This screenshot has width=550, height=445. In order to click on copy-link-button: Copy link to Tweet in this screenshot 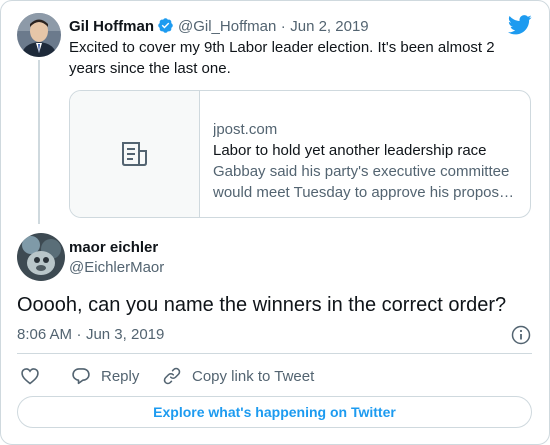, I will do `click(238, 376)`.